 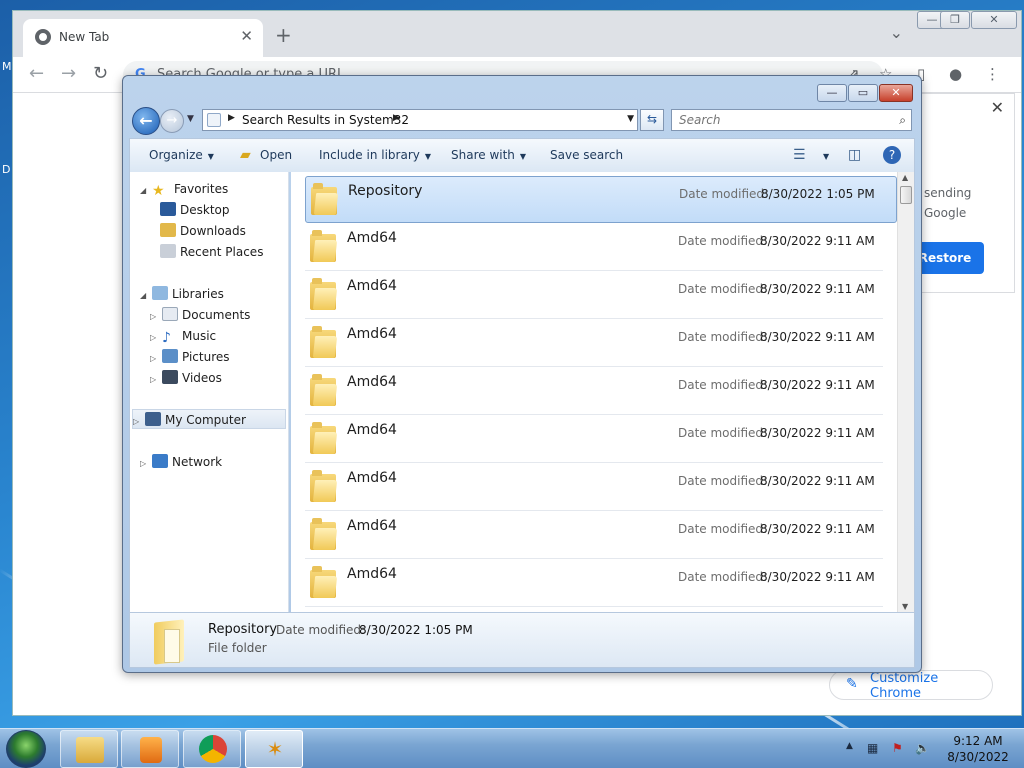 I want to click on close-icon: ✕, so click(x=997, y=107).